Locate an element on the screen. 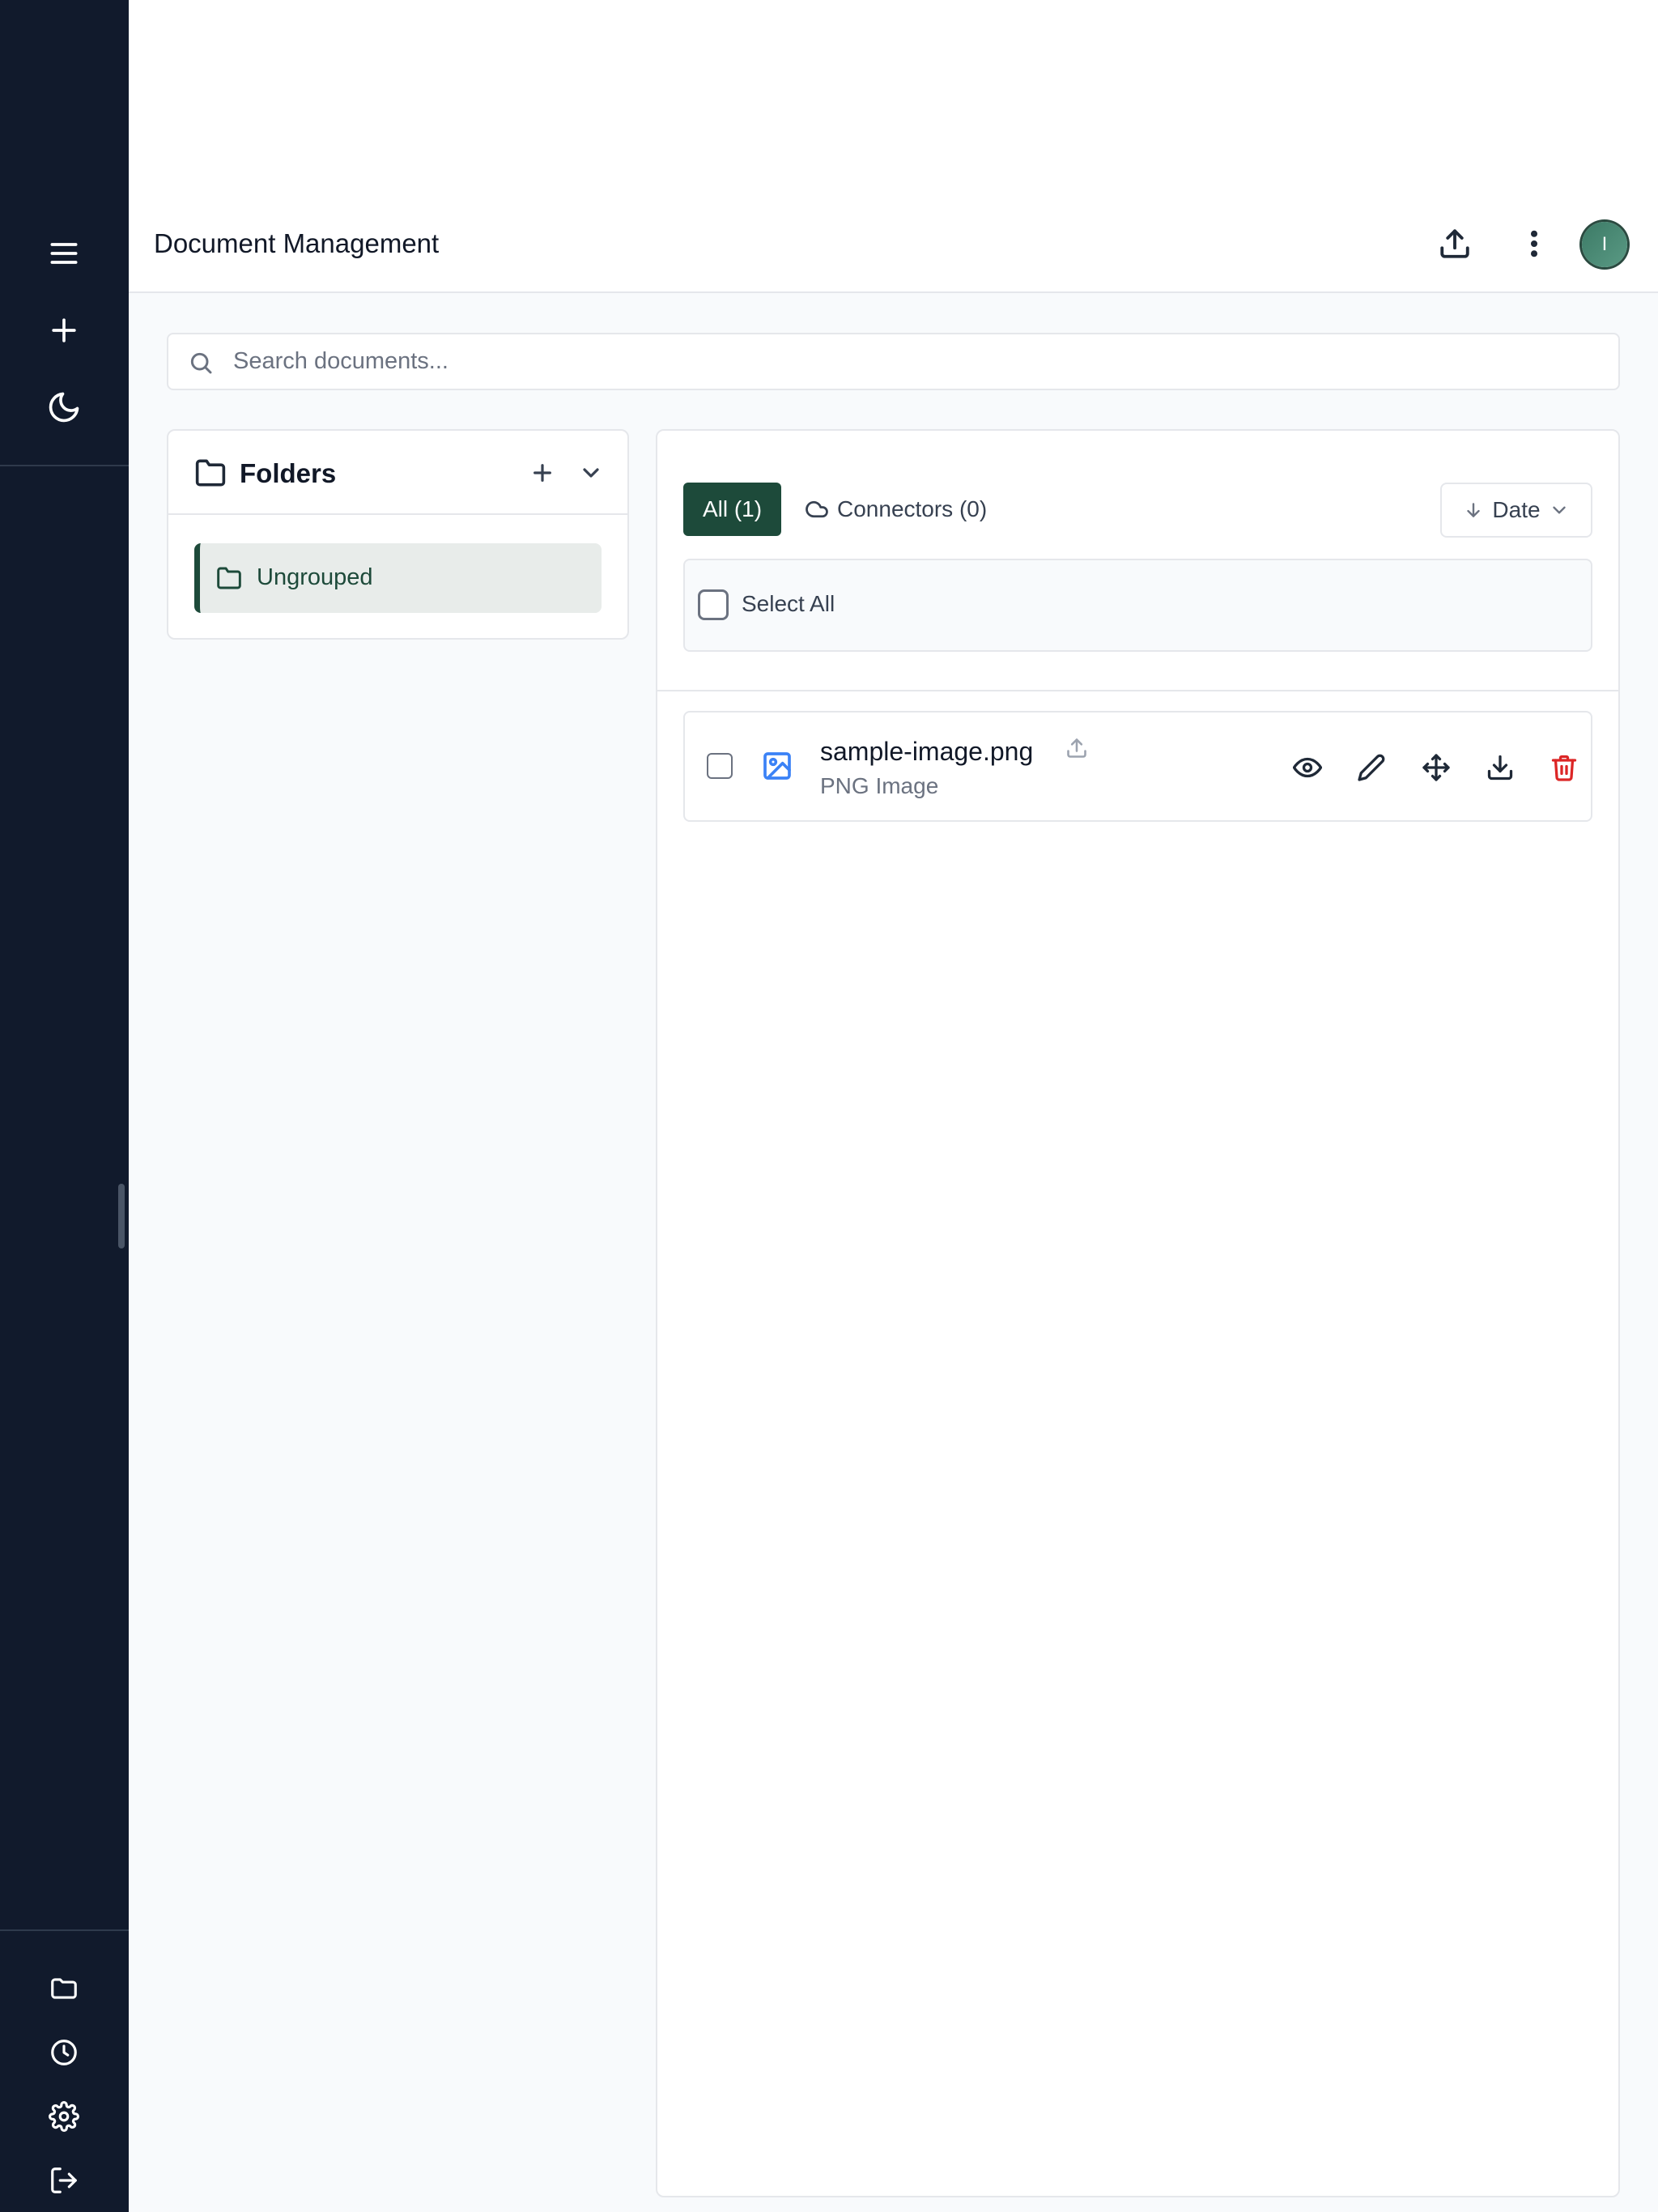 Image resolution: width=1658 pixels, height=2212 pixels. more-options-button is located at coordinates (1534, 244).